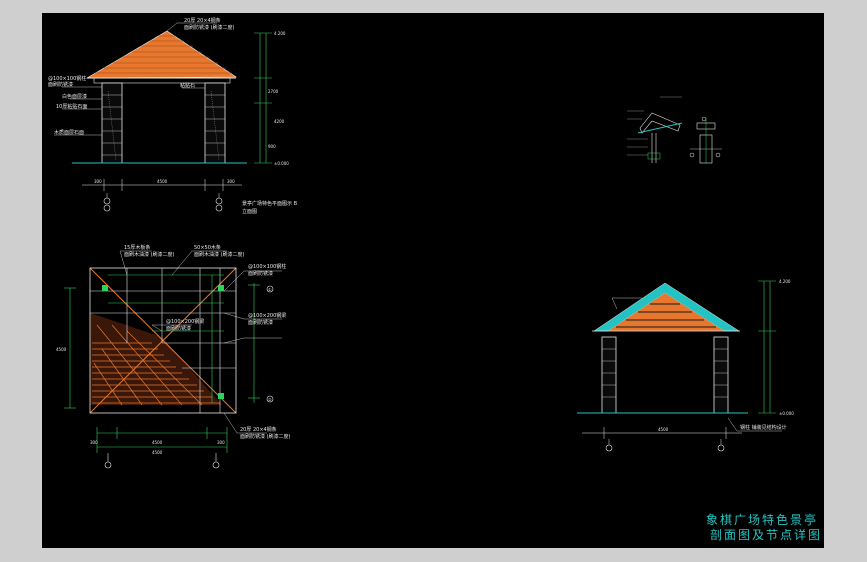 This screenshot has width=867, height=562. What do you see at coordinates (273, 91) in the screenshot?
I see `elevation-h2: 2700` at bounding box center [273, 91].